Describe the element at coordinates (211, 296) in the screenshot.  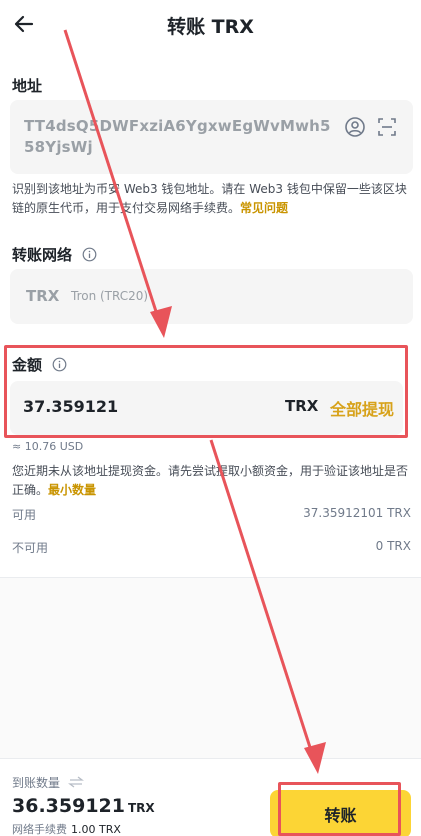
I see `network-selector: TRX Tron (TRC20)` at that location.